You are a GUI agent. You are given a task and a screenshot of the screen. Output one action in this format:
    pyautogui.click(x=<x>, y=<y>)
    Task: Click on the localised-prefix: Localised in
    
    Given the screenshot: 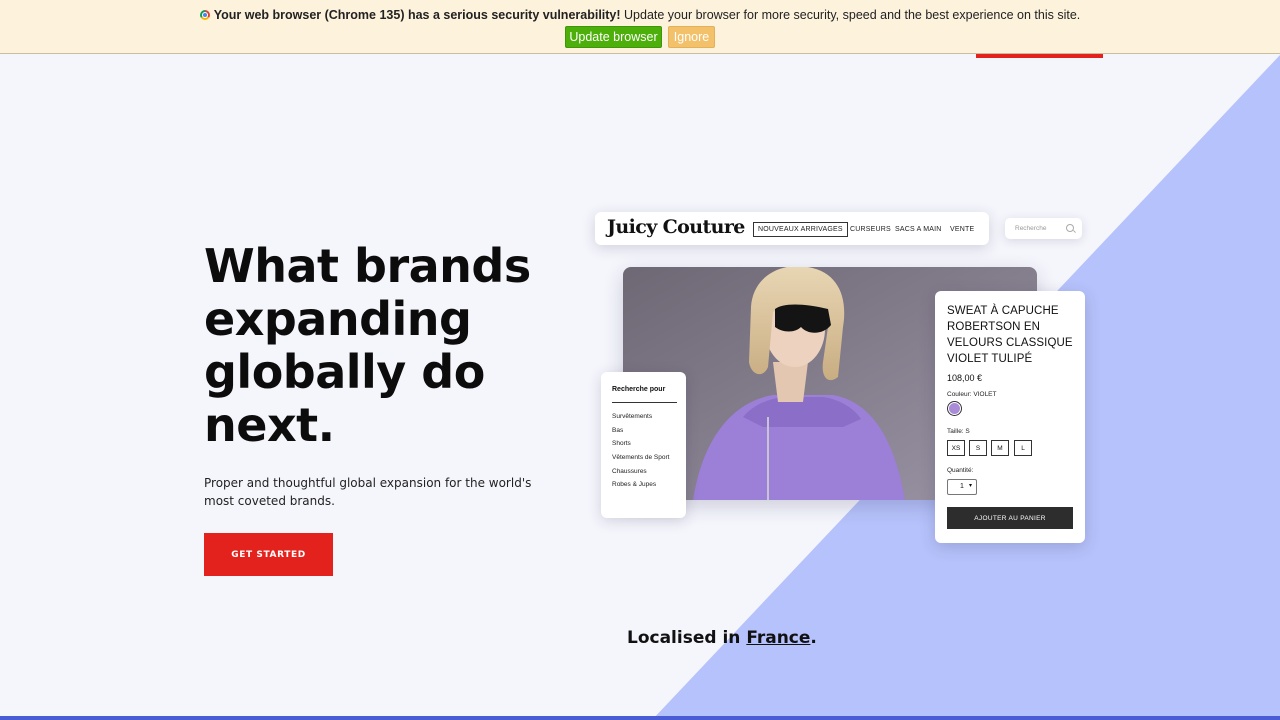 What is the action you would take?
    pyautogui.click(x=687, y=638)
    